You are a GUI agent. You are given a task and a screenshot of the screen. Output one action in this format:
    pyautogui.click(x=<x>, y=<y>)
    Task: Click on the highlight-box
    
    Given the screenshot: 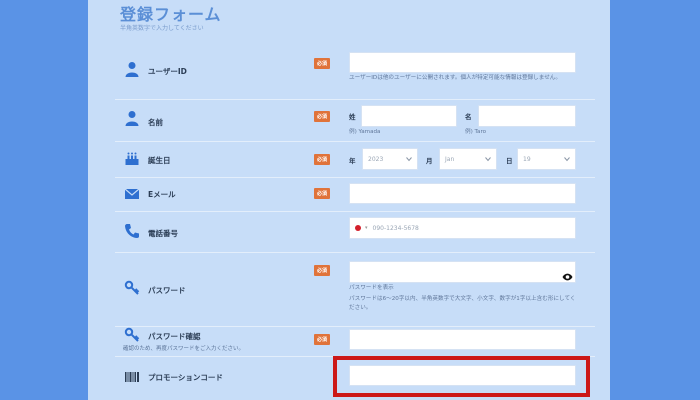 What is the action you would take?
    pyautogui.click(x=461, y=376)
    